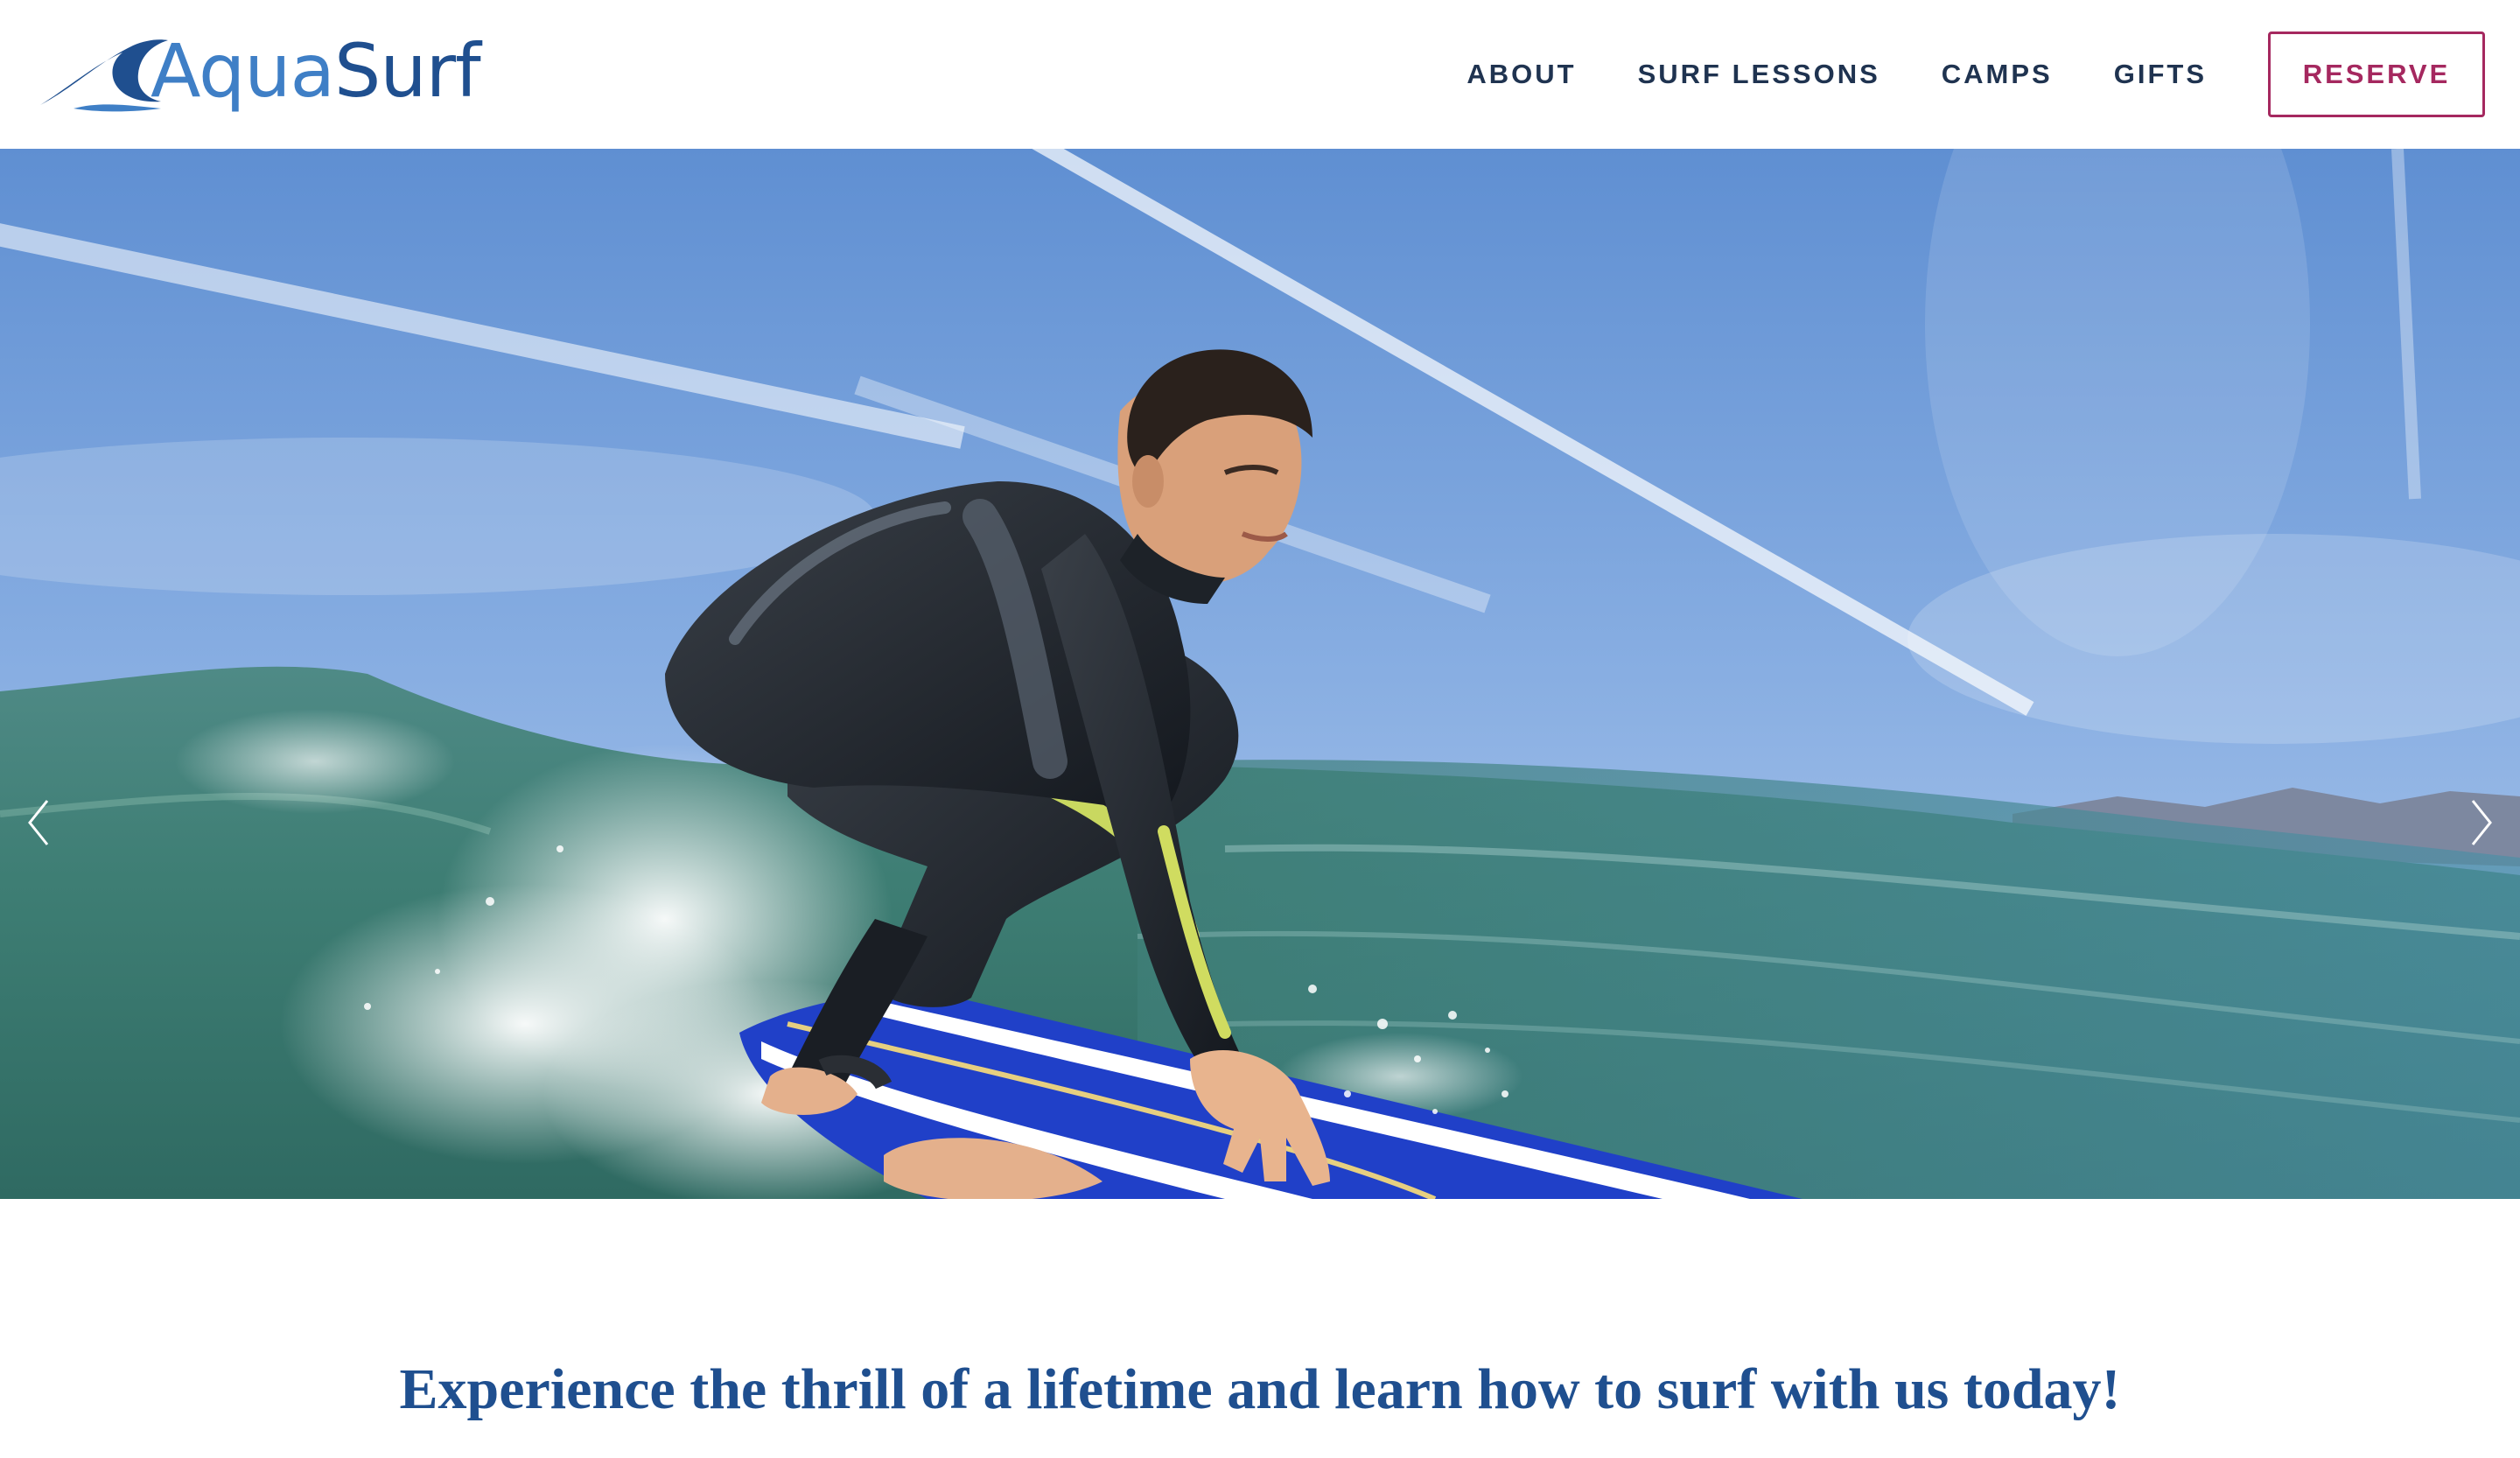 This screenshot has height=1458, width=2520. I want to click on logo-text: AquaSurf, so click(315, 71).